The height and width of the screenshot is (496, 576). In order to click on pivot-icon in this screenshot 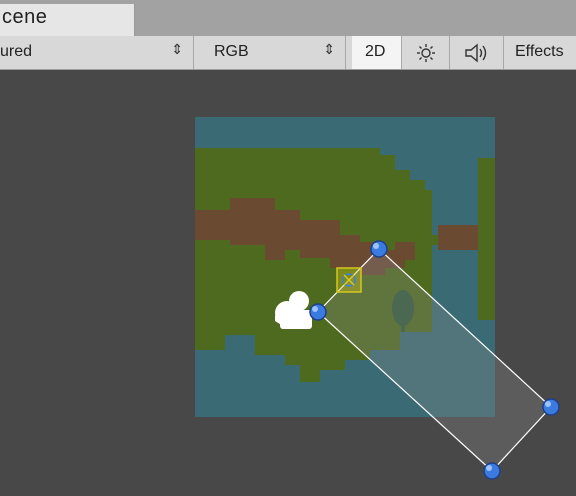, I will do `click(349, 280)`.